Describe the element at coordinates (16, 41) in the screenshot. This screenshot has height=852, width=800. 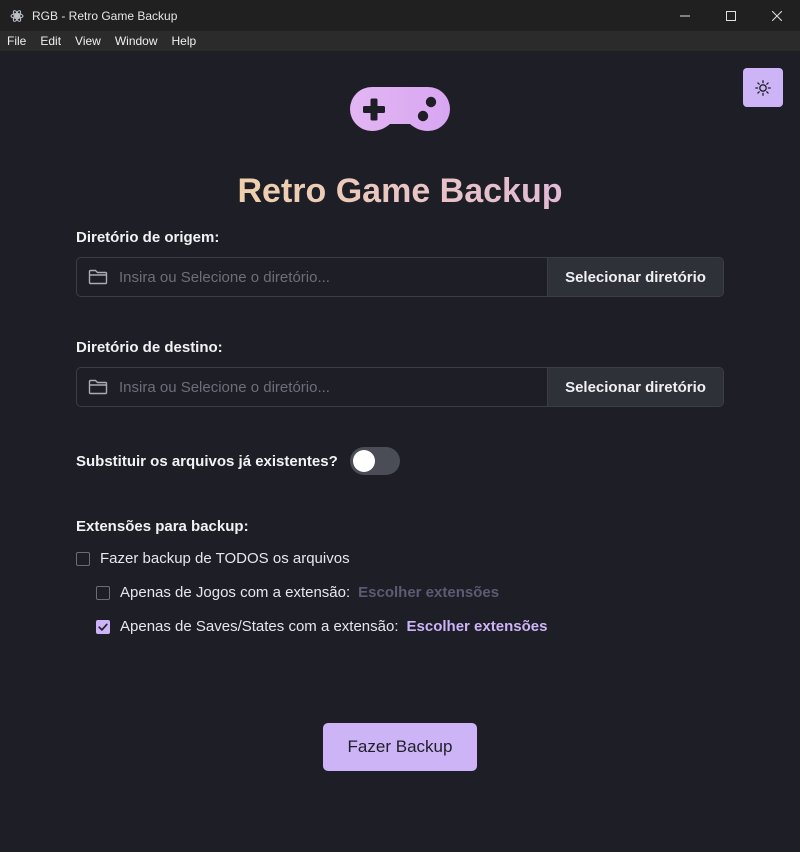
I see `menu-file: File` at that location.